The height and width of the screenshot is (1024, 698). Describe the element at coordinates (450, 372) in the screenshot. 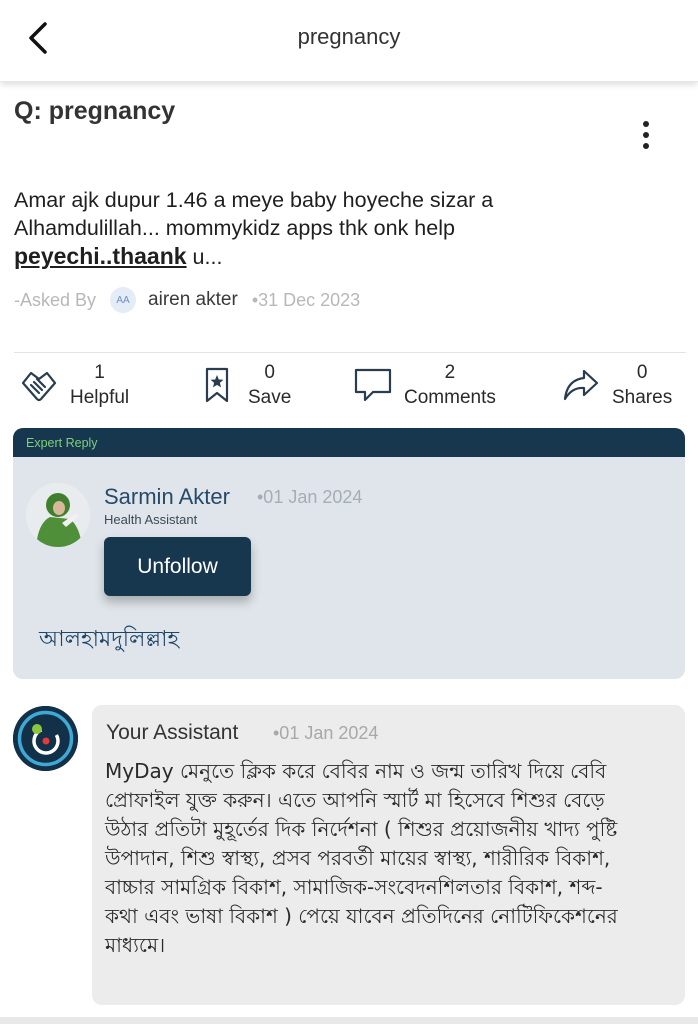

I see `comments-count: 2` at that location.